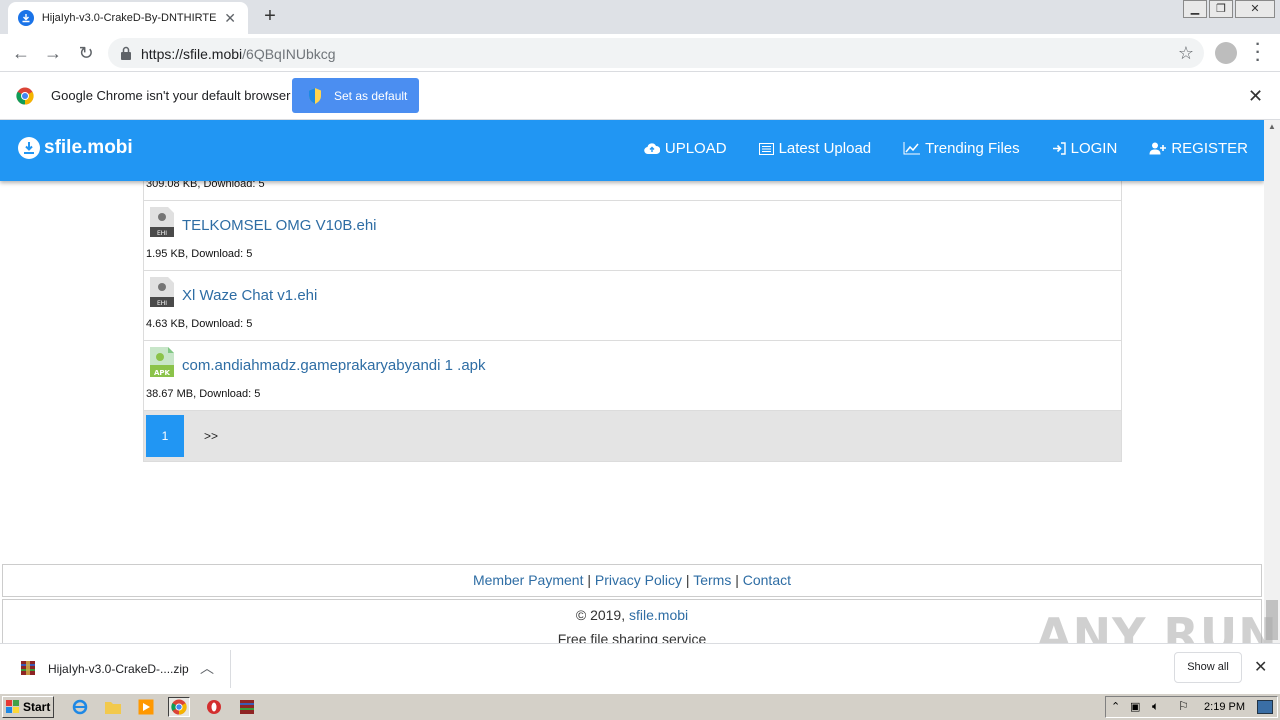 The height and width of the screenshot is (720, 1280). I want to click on windows-flag-icon, so click(12, 706).